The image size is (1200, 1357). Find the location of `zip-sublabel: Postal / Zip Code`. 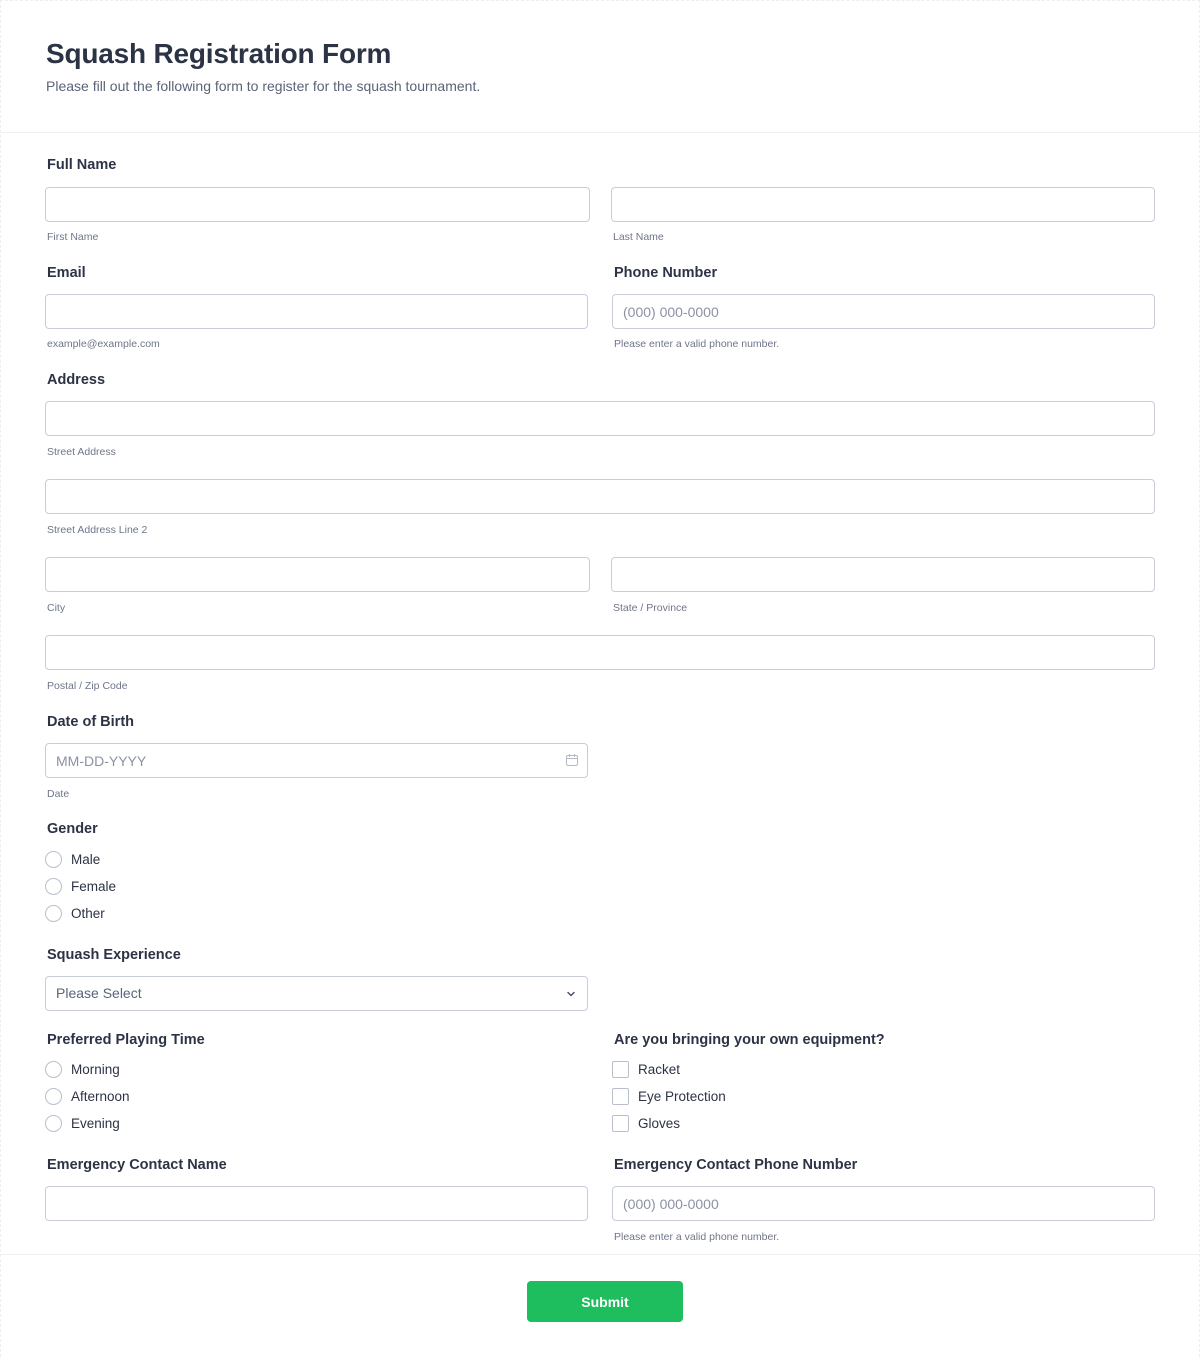

zip-sublabel: Postal / Zip Code is located at coordinates (87, 686).